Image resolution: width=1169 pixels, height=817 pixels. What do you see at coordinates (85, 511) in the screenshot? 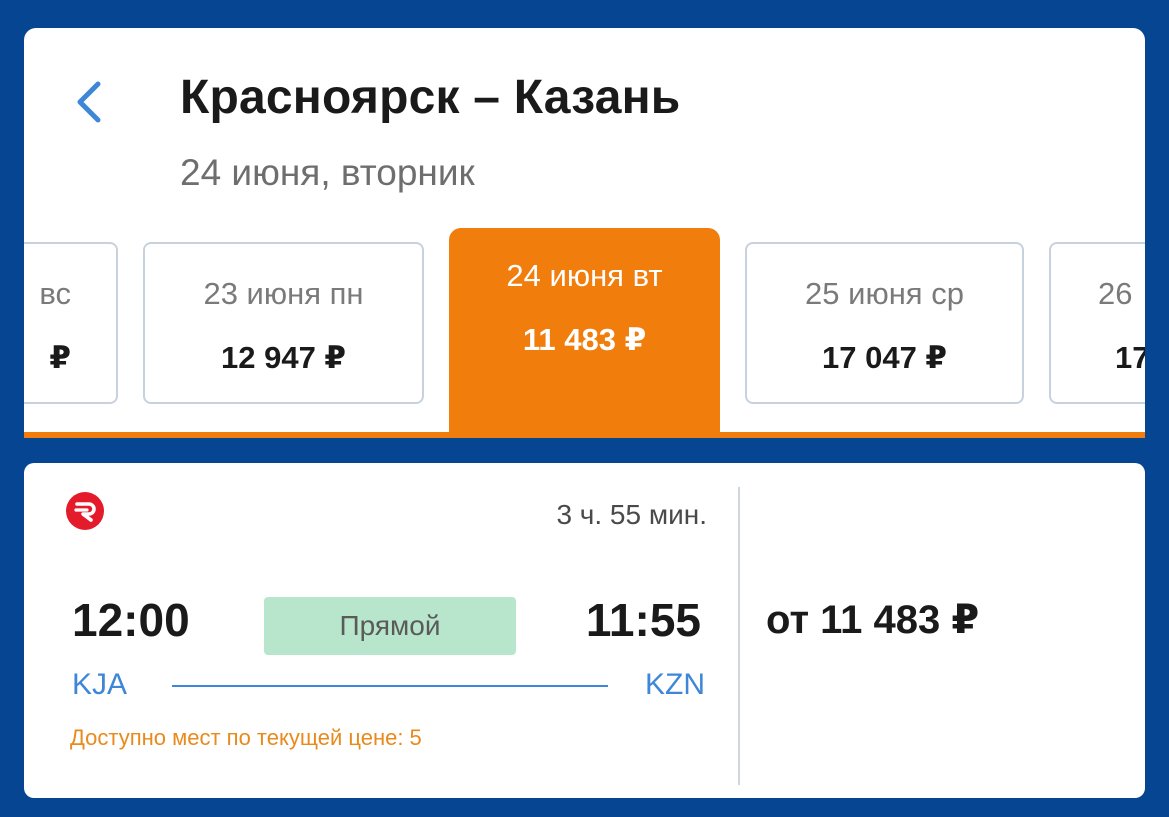
I see `airline-logo-icon` at bounding box center [85, 511].